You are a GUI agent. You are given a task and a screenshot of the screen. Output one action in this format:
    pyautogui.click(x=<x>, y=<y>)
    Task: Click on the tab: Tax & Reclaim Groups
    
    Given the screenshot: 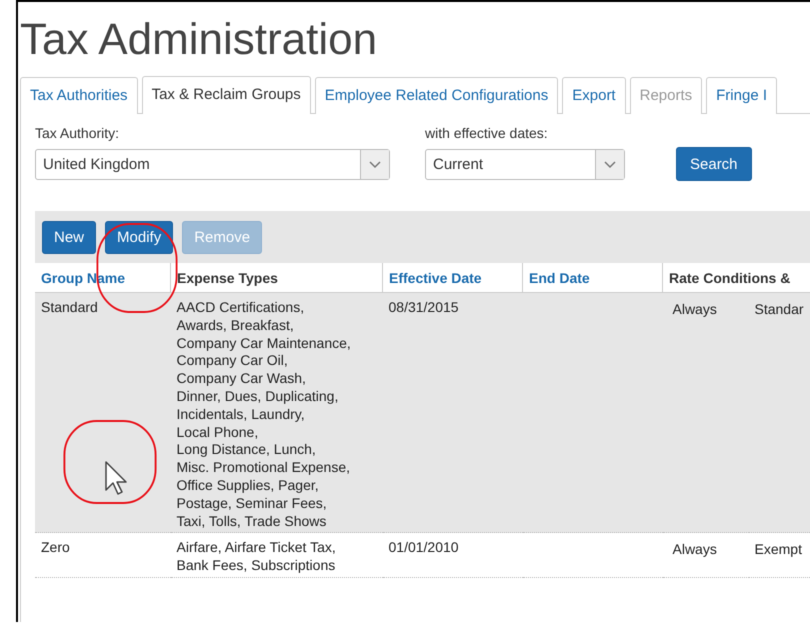 What is the action you would take?
    pyautogui.click(x=226, y=95)
    